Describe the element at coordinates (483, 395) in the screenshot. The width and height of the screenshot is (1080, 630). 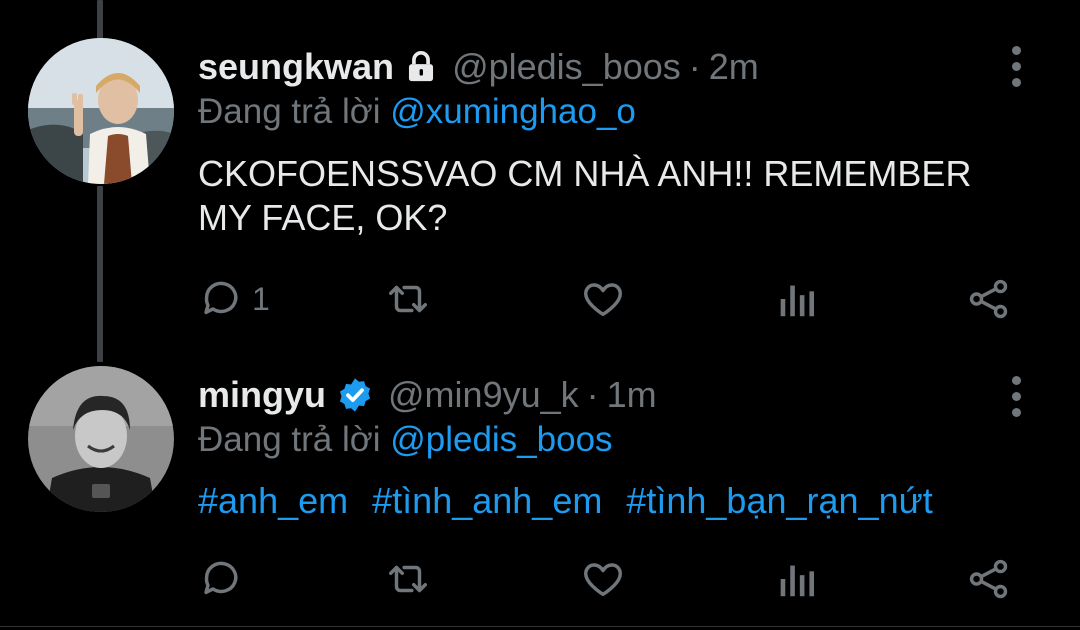
I see `handle: @min9yu_k` at that location.